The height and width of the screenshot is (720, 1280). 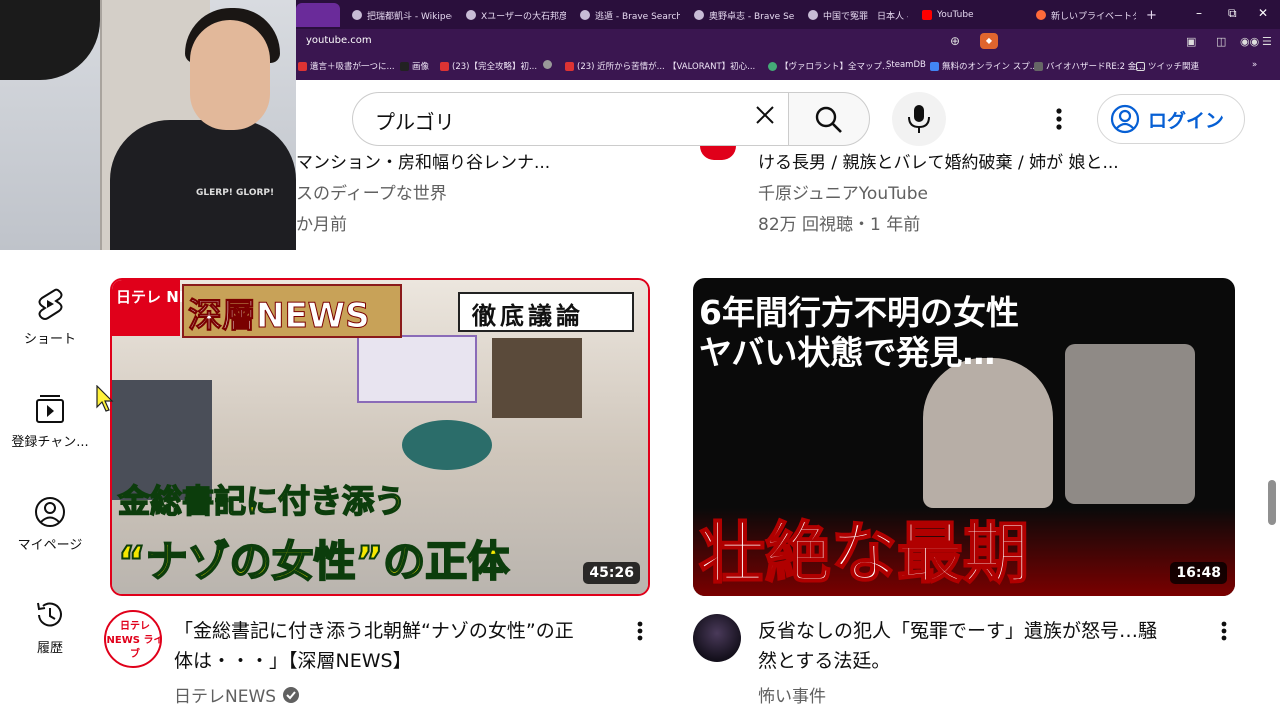 What do you see at coordinates (765, 115) in the screenshot?
I see `close-icon` at bounding box center [765, 115].